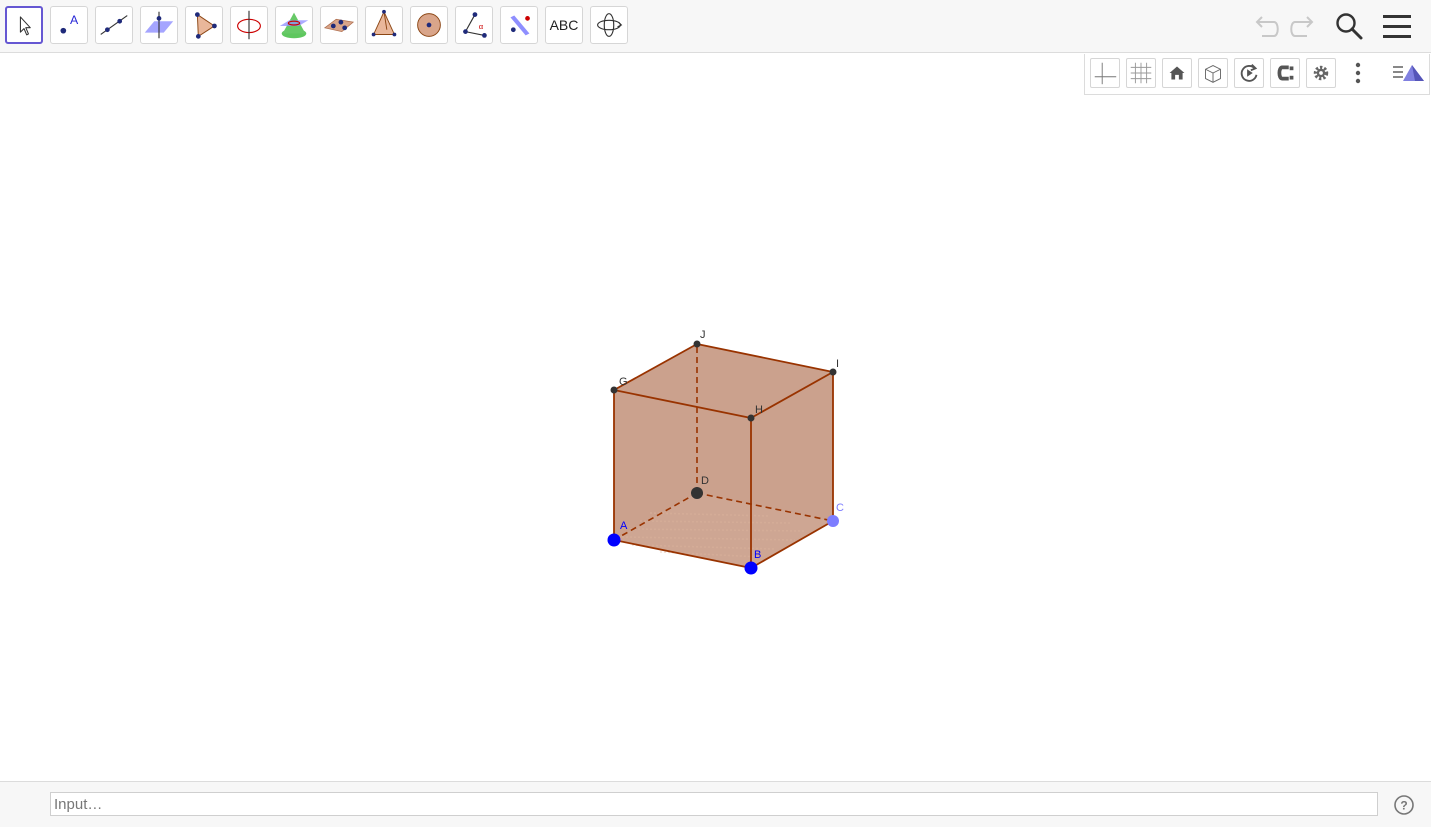  I want to click on pyramid-icon, so click(384, 23).